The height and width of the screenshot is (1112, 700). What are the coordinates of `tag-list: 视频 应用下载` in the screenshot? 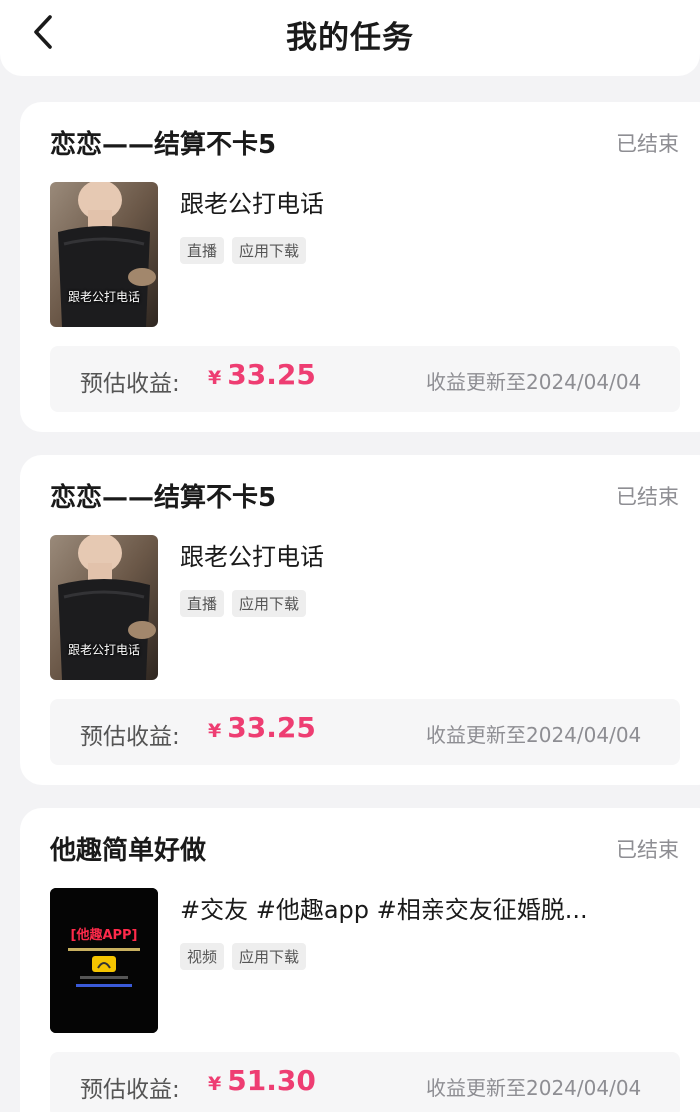 It's located at (243, 956).